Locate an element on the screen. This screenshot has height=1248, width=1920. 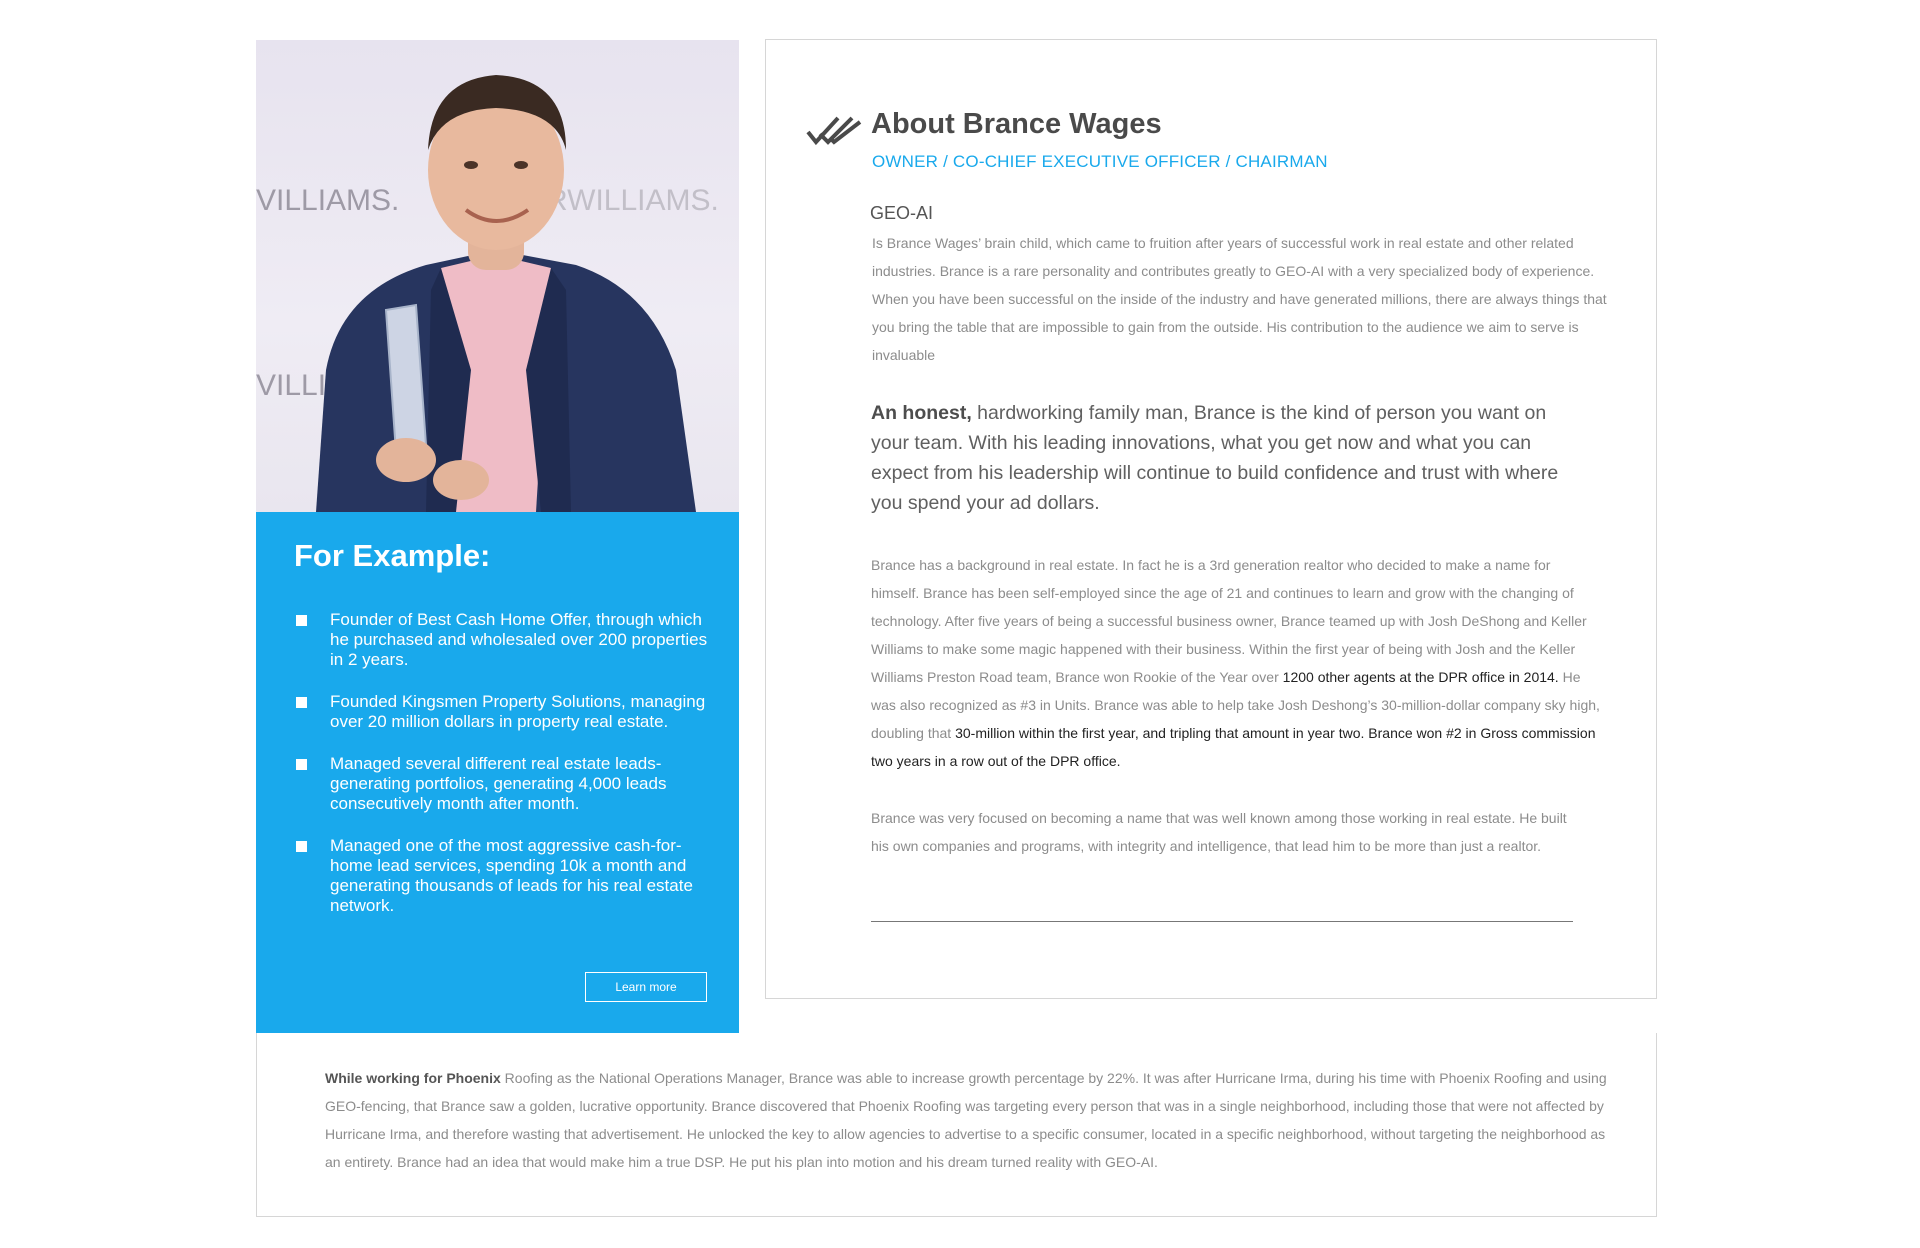
section-divider is located at coordinates (1222, 921).